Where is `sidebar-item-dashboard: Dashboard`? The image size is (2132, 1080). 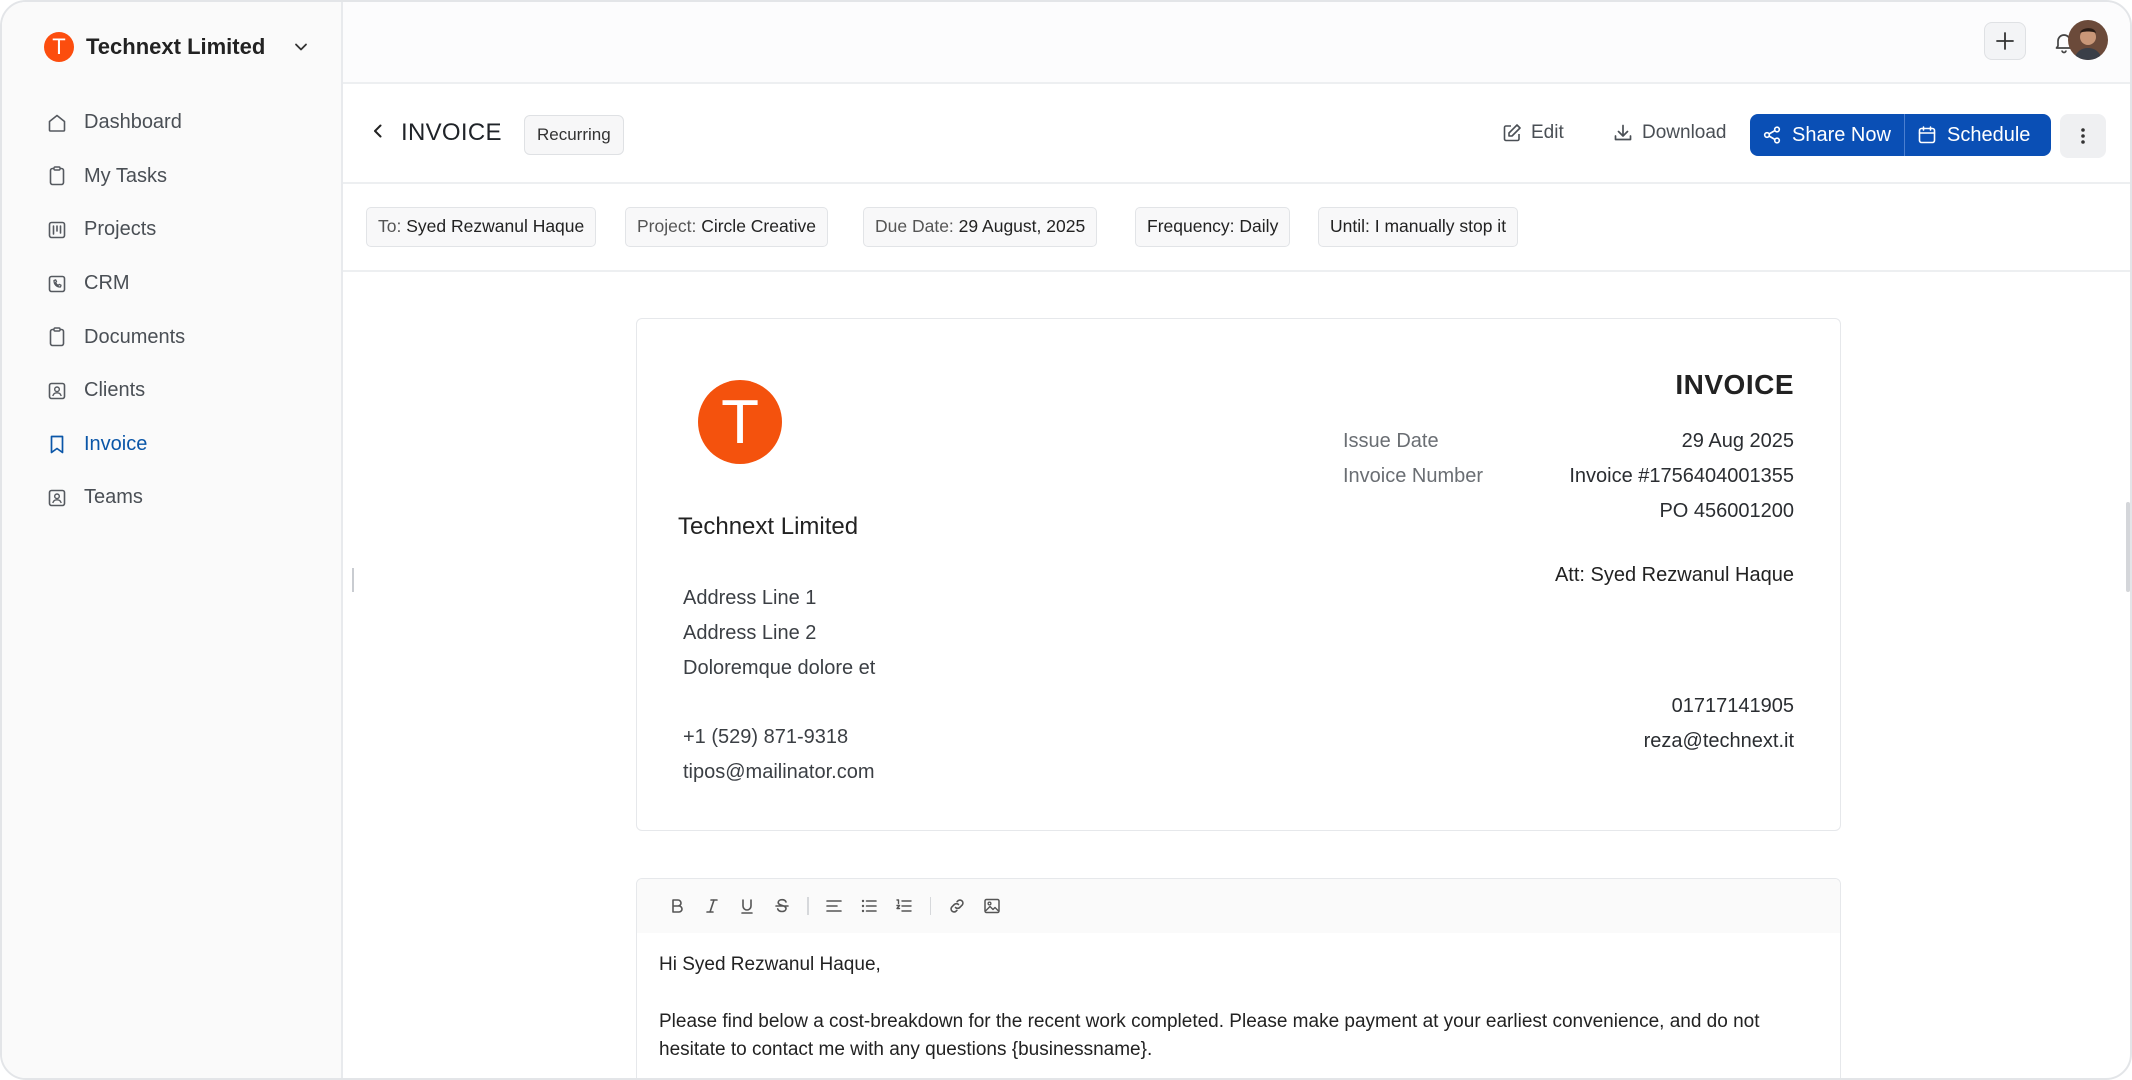
sidebar-item-dashboard: Dashboard is located at coordinates (176, 123).